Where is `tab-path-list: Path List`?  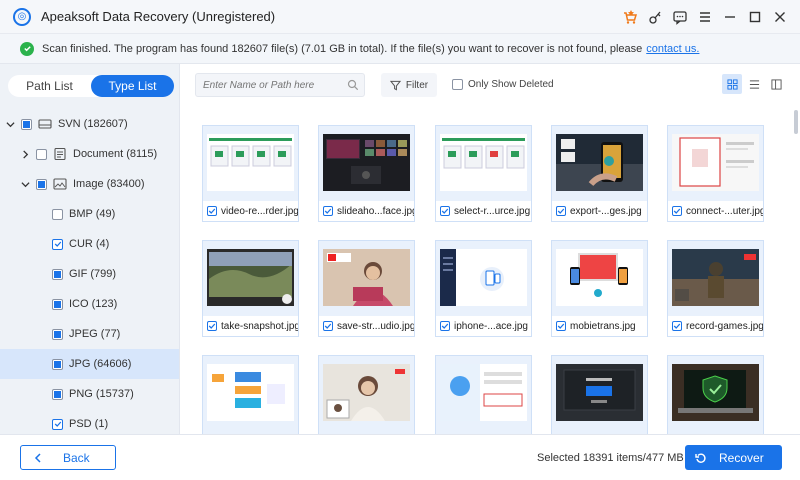 tab-path-list: Path List is located at coordinates (49, 86).